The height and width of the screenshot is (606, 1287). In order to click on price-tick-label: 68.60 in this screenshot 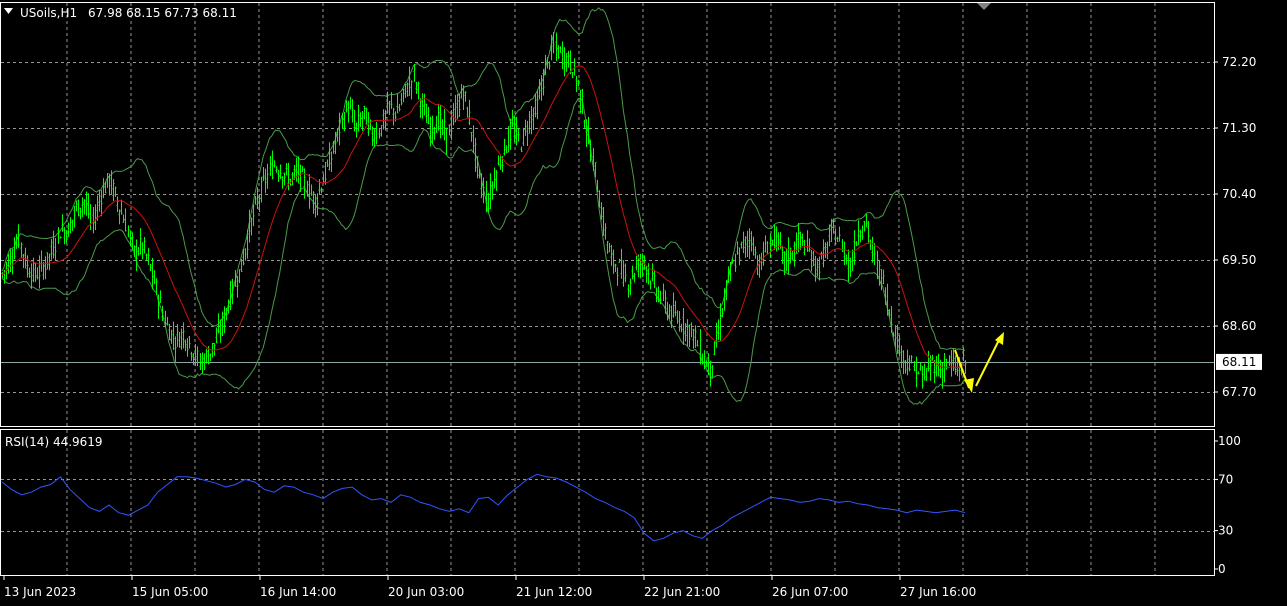, I will do `click(1239, 326)`.